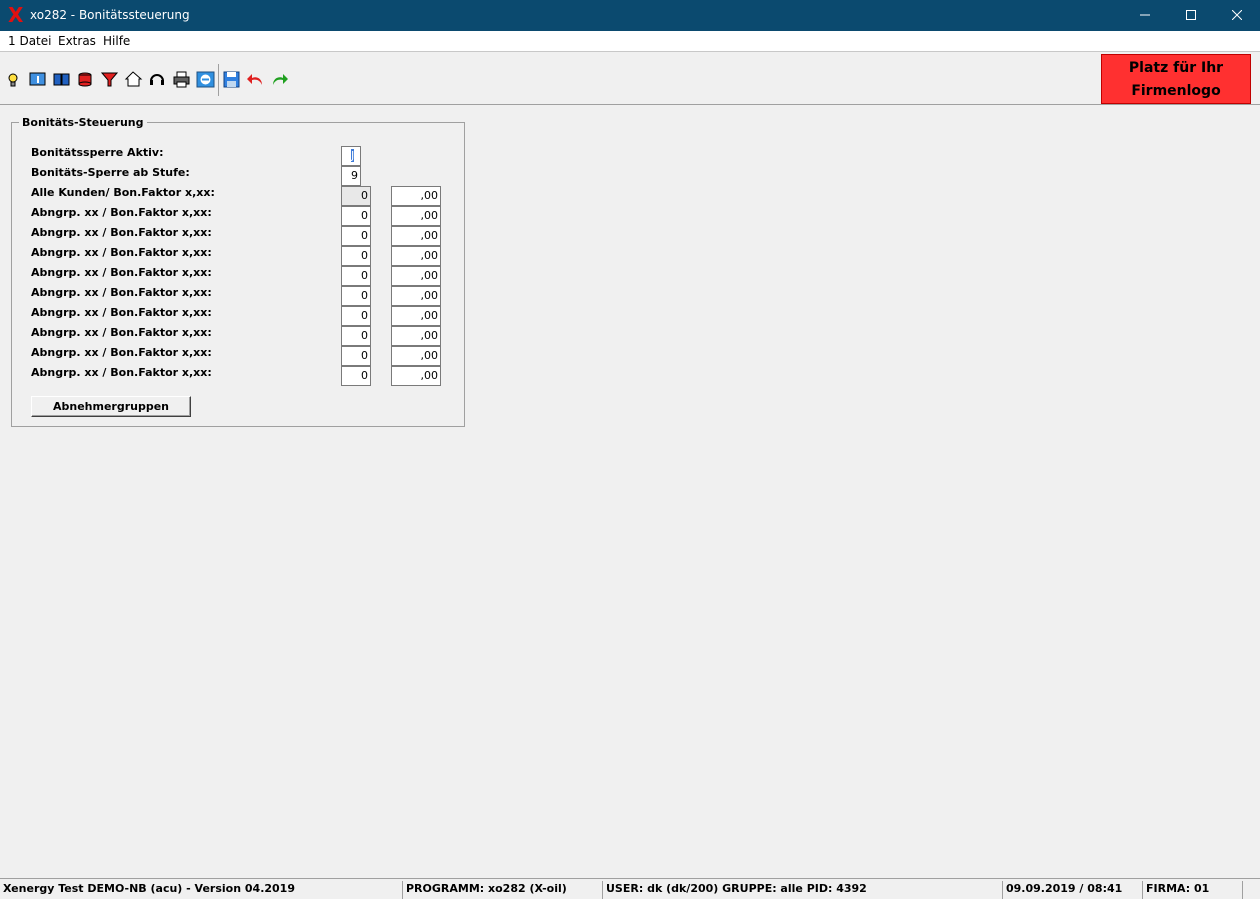 This screenshot has width=1260, height=899. What do you see at coordinates (1176, 68) in the screenshot?
I see `logo-line-1: Platz für Ihr` at bounding box center [1176, 68].